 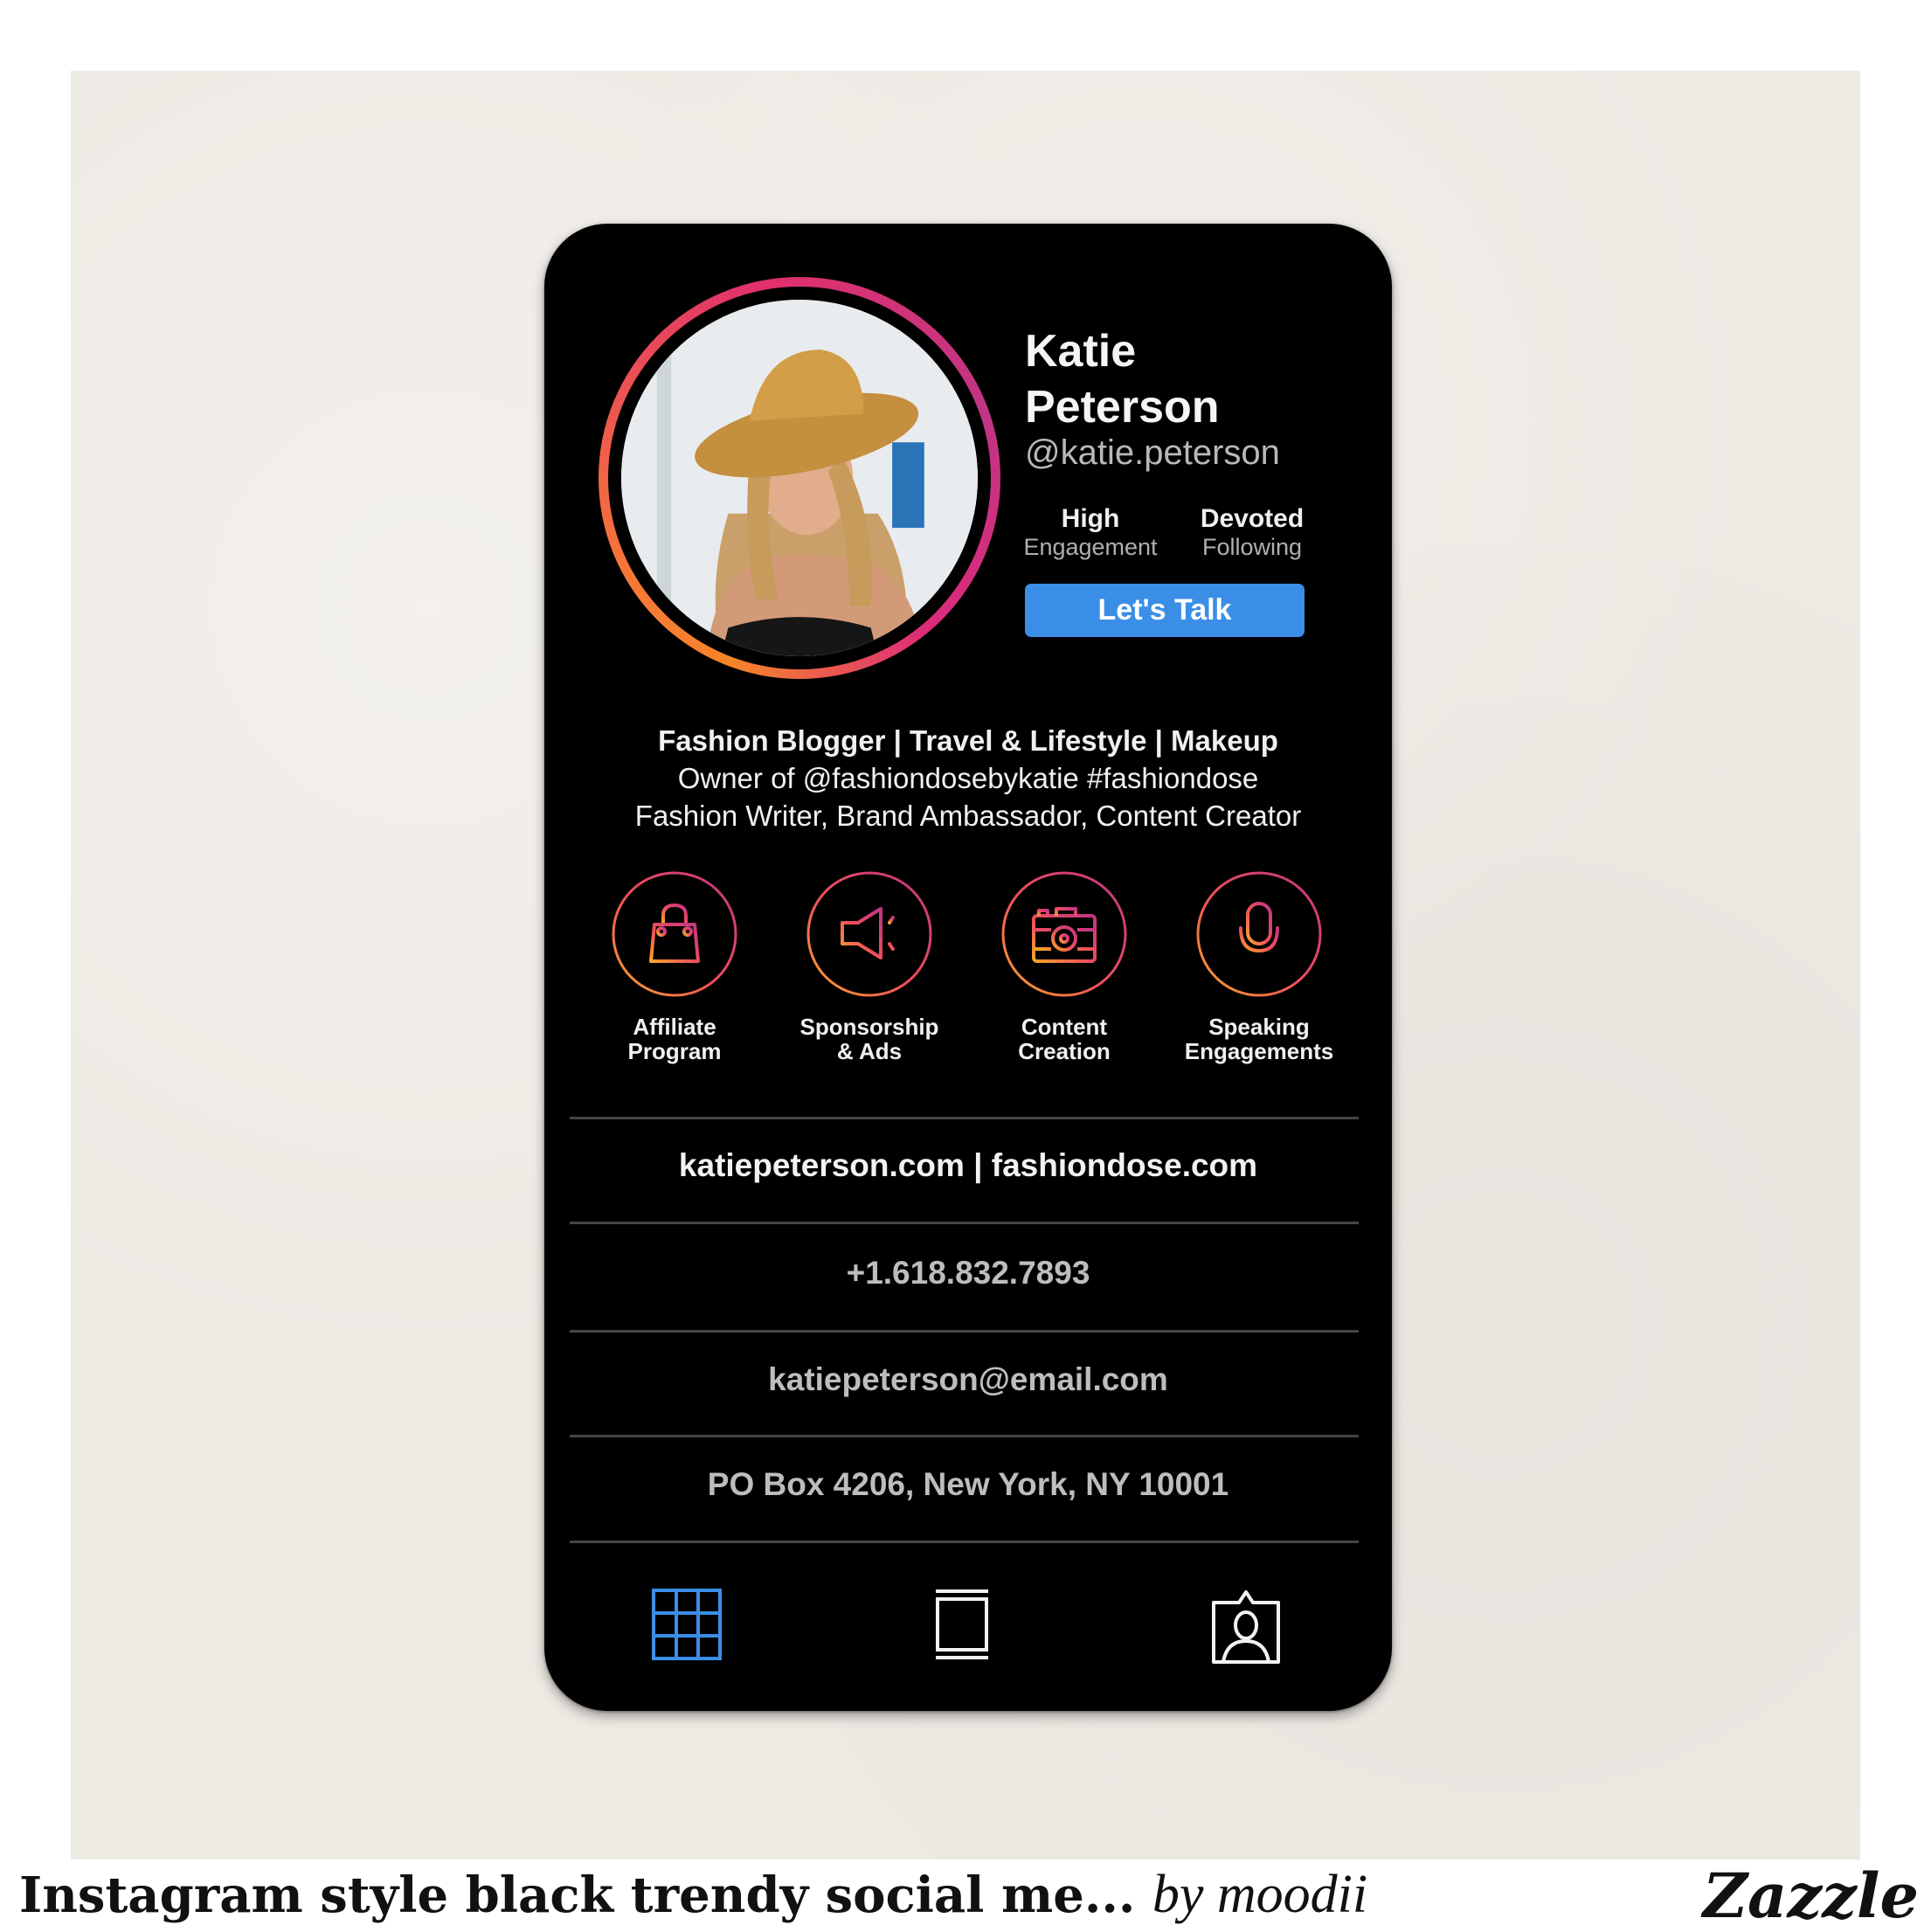 I want to click on megaphone-icon, so click(x=869, y=934).